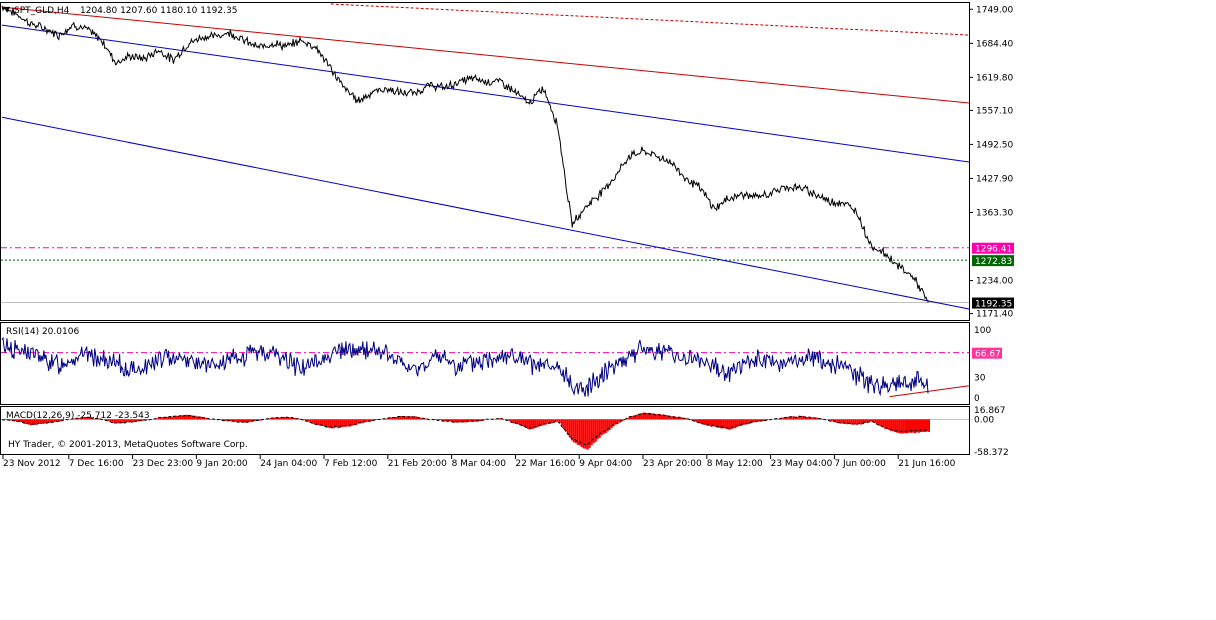 Image resolution: width=1216 pixels, height=620 pixels. I want to click on rsi-level-badge-label: 66.67, so click(988, 355).